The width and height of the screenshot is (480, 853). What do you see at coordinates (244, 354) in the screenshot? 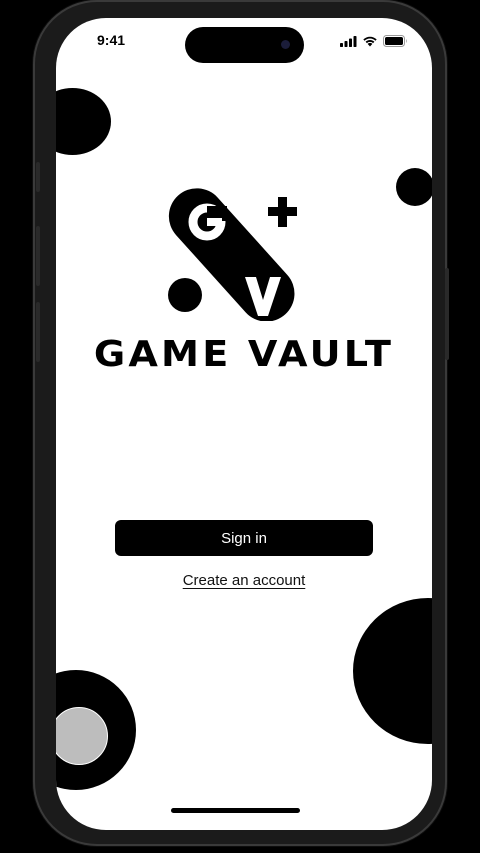
I see `brand-title: GAME VAULT` at bounding box center [244, 354].